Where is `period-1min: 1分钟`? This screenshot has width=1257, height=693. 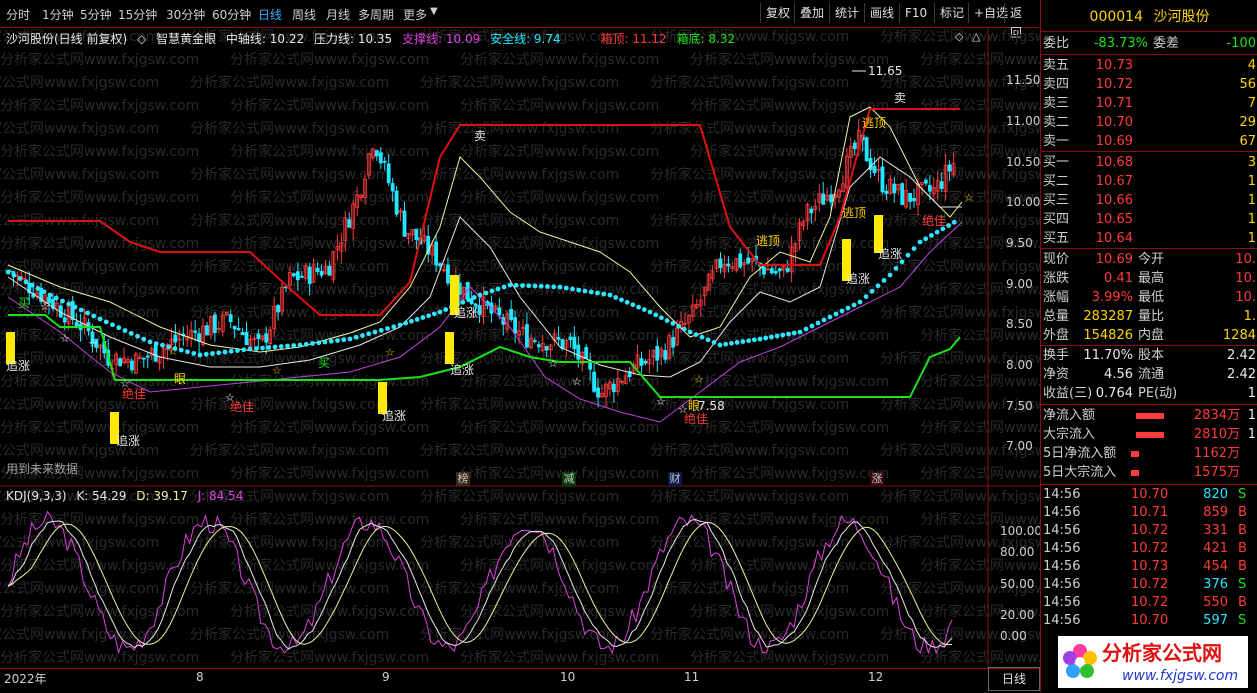 period-1min: 1分钟 is located at coordinates (58, 14).